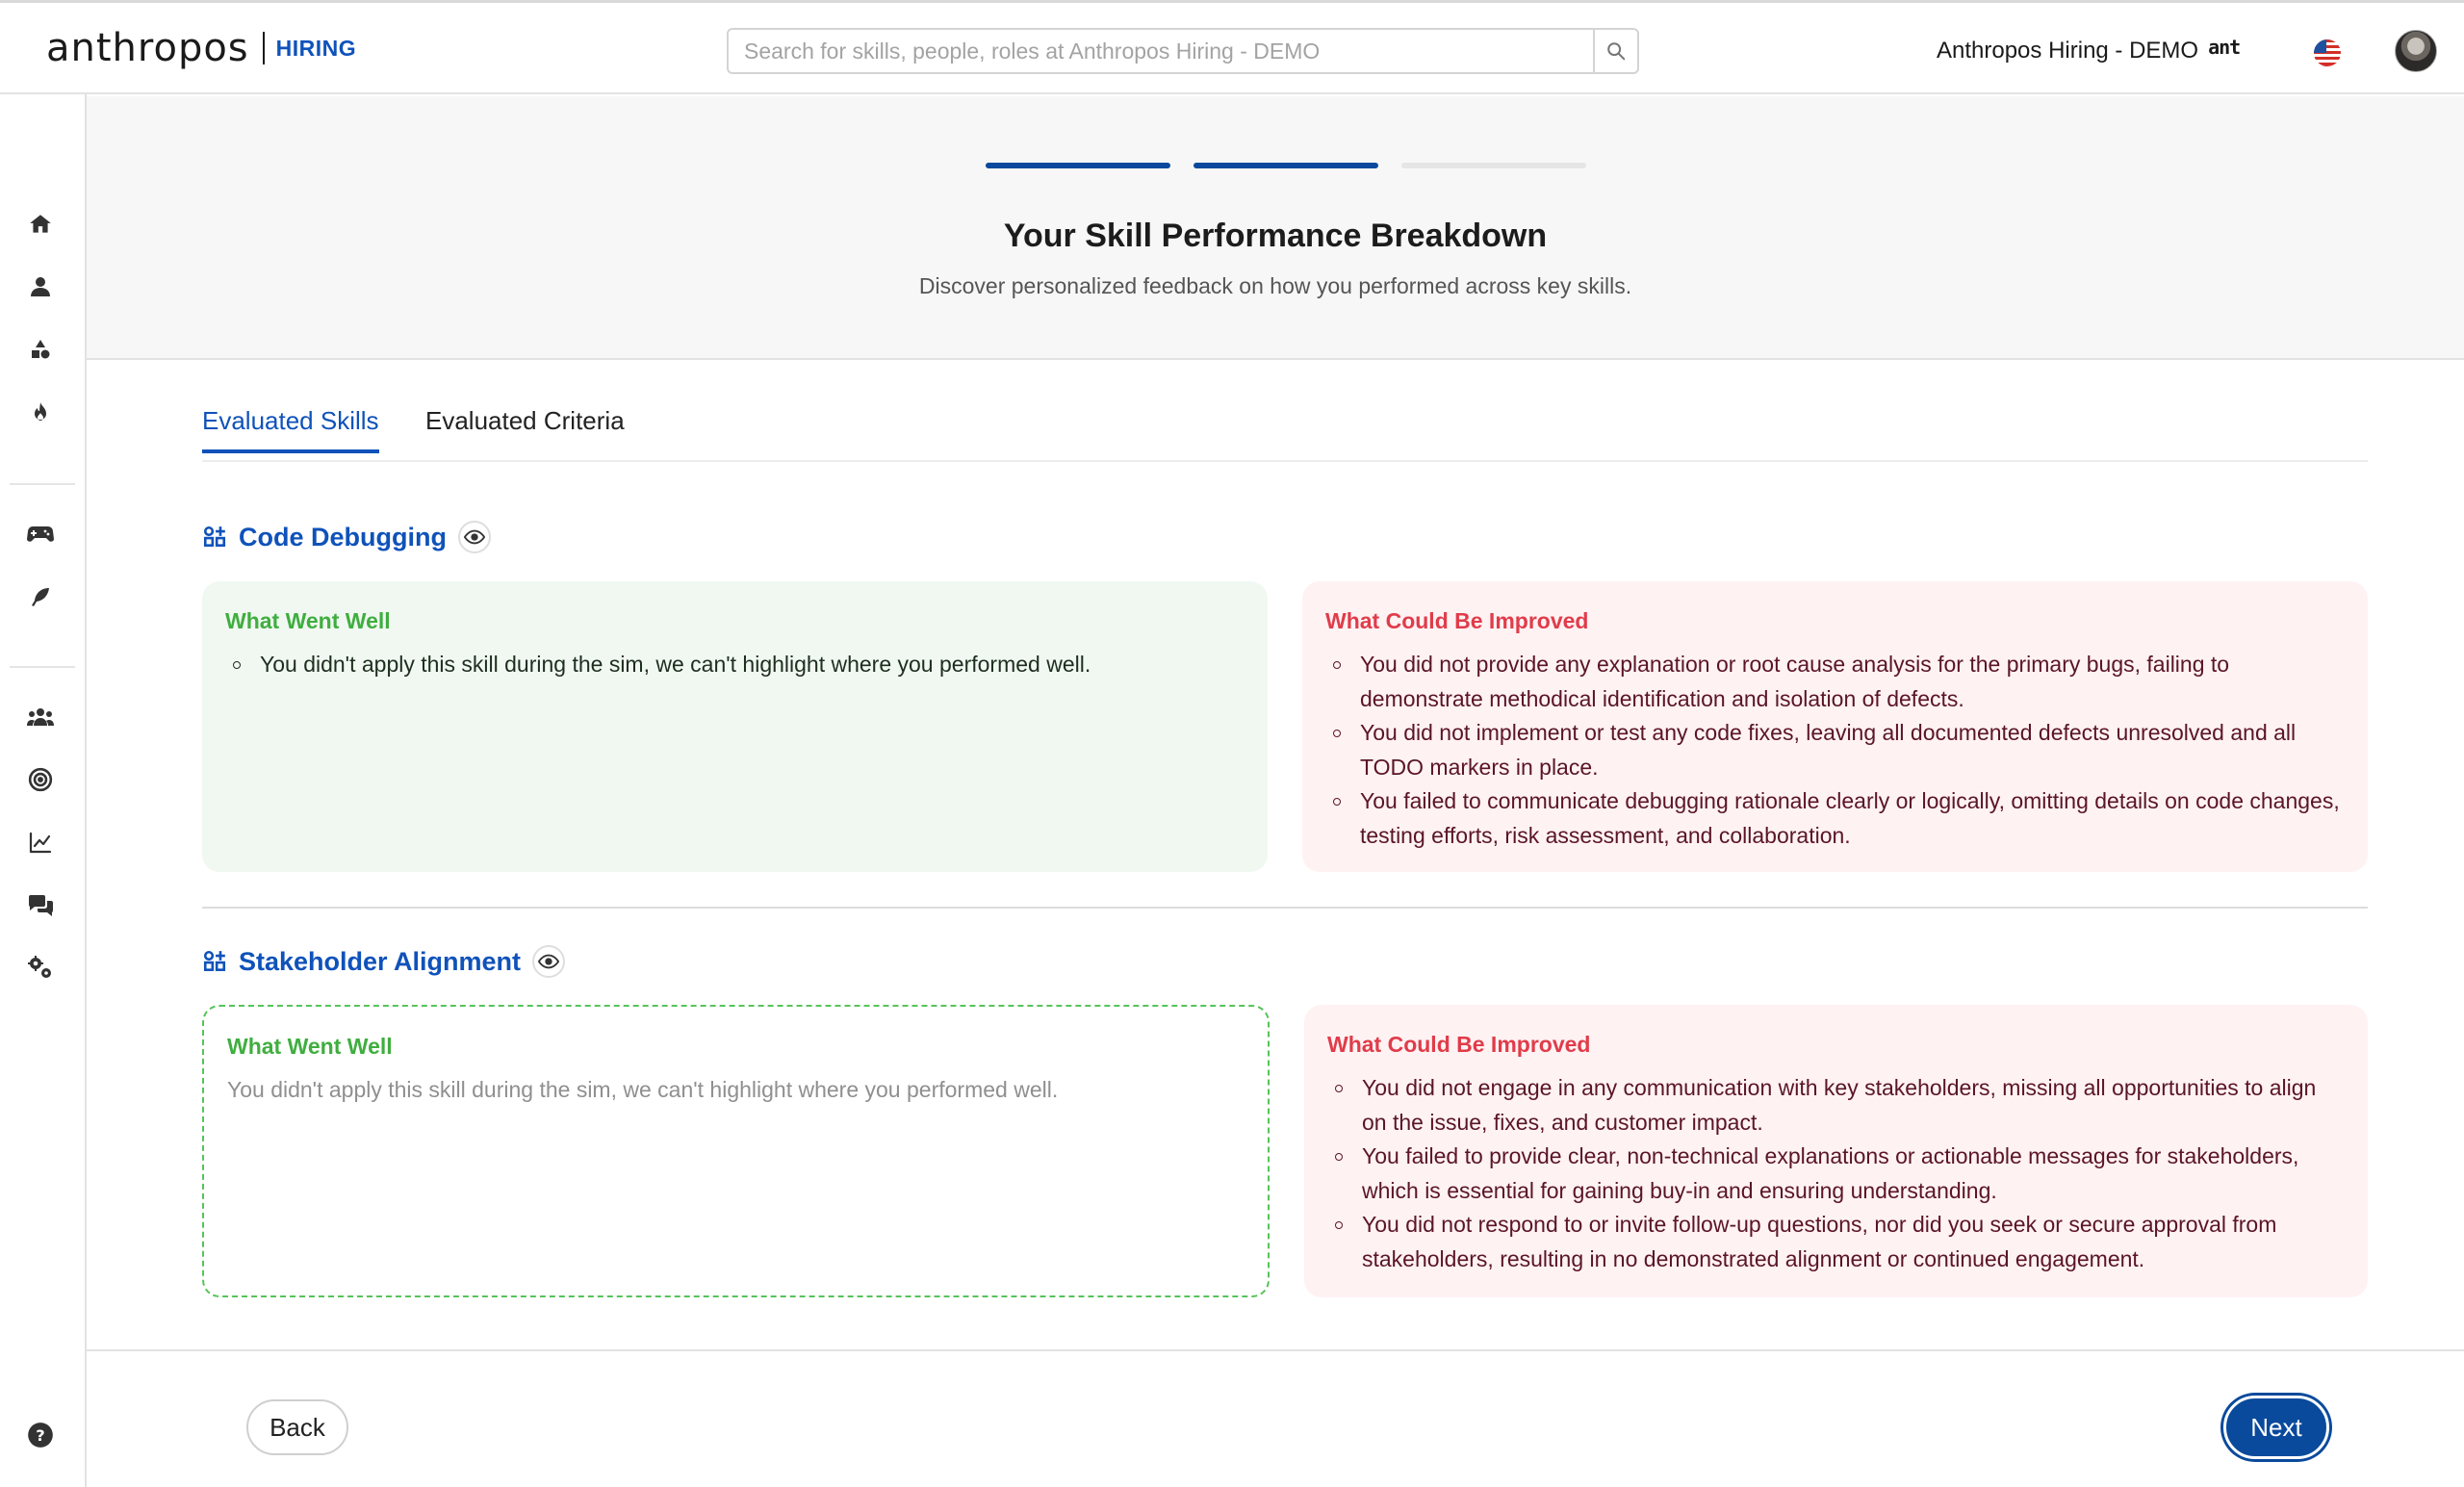  Describe the element at coordinates (525, 427) in the screenshot. I see `tab-evaluated-criteria: Evaluated Criteria` at that location.